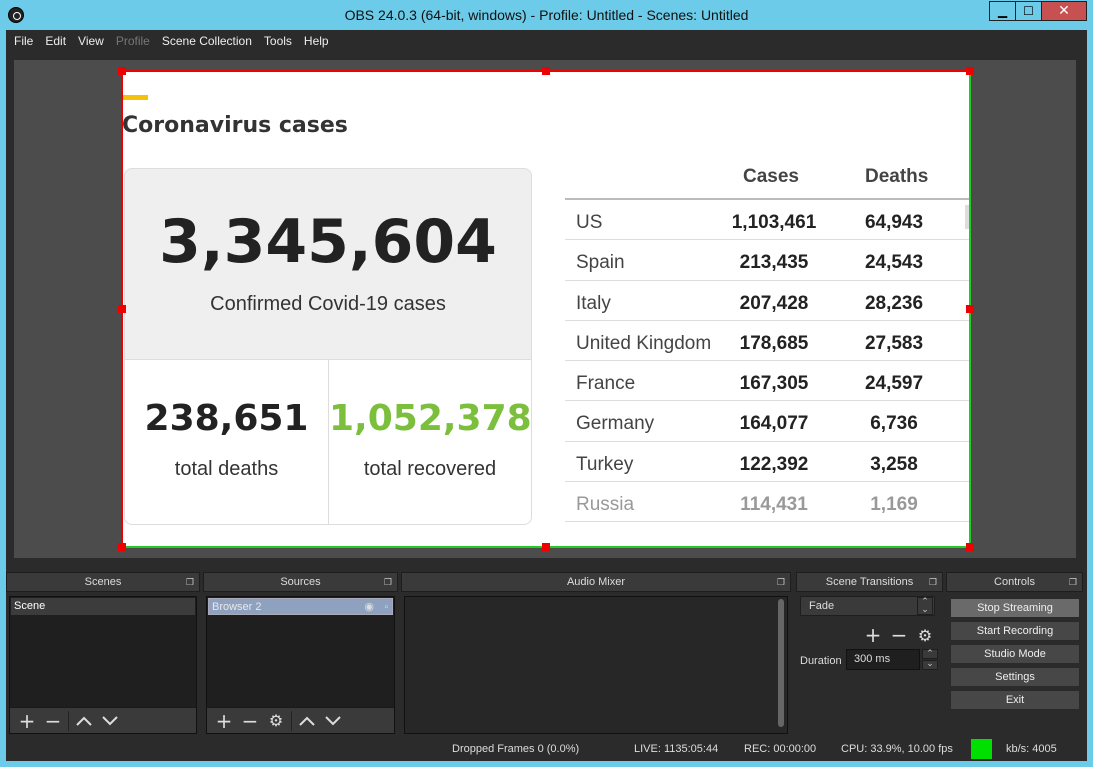 The height and width of the screenshot is (767, 1093). Describe the element at coordinates (593, 303) in the screenshot. I see `country-name: Italy` at that location.